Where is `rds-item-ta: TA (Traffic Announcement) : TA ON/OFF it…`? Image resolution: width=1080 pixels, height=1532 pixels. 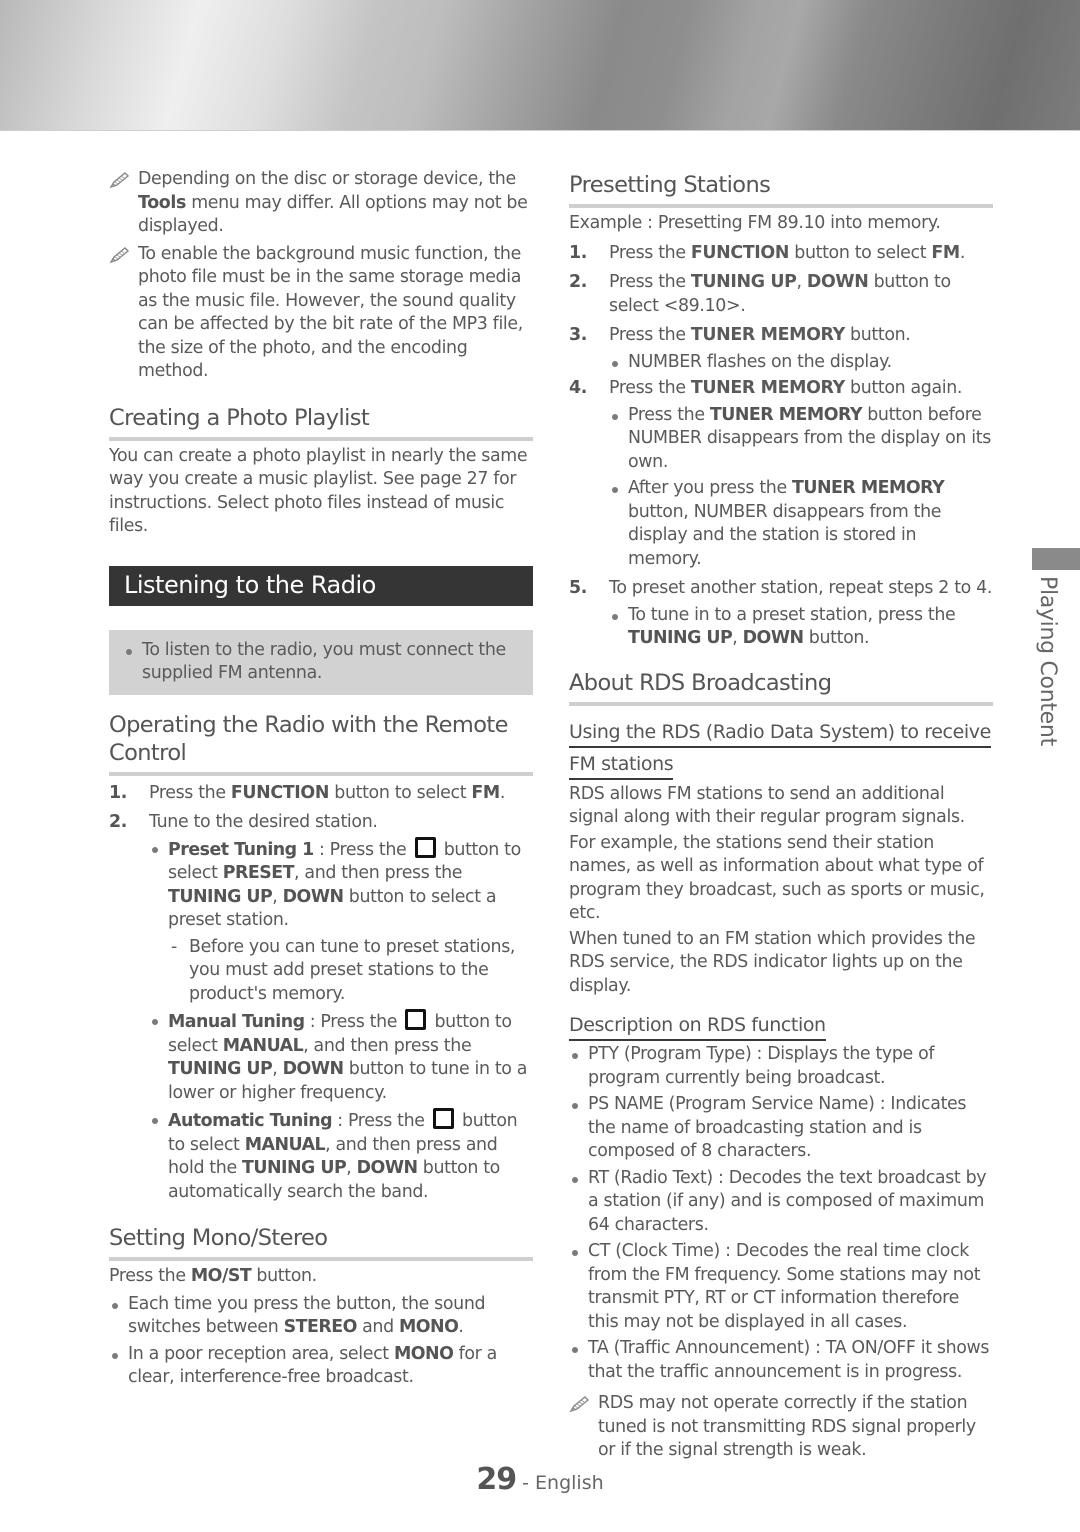 rds-item-ta: TA (Traffic Announcement) : TA ON/OFF it… is located at coordinates (781, 1360).